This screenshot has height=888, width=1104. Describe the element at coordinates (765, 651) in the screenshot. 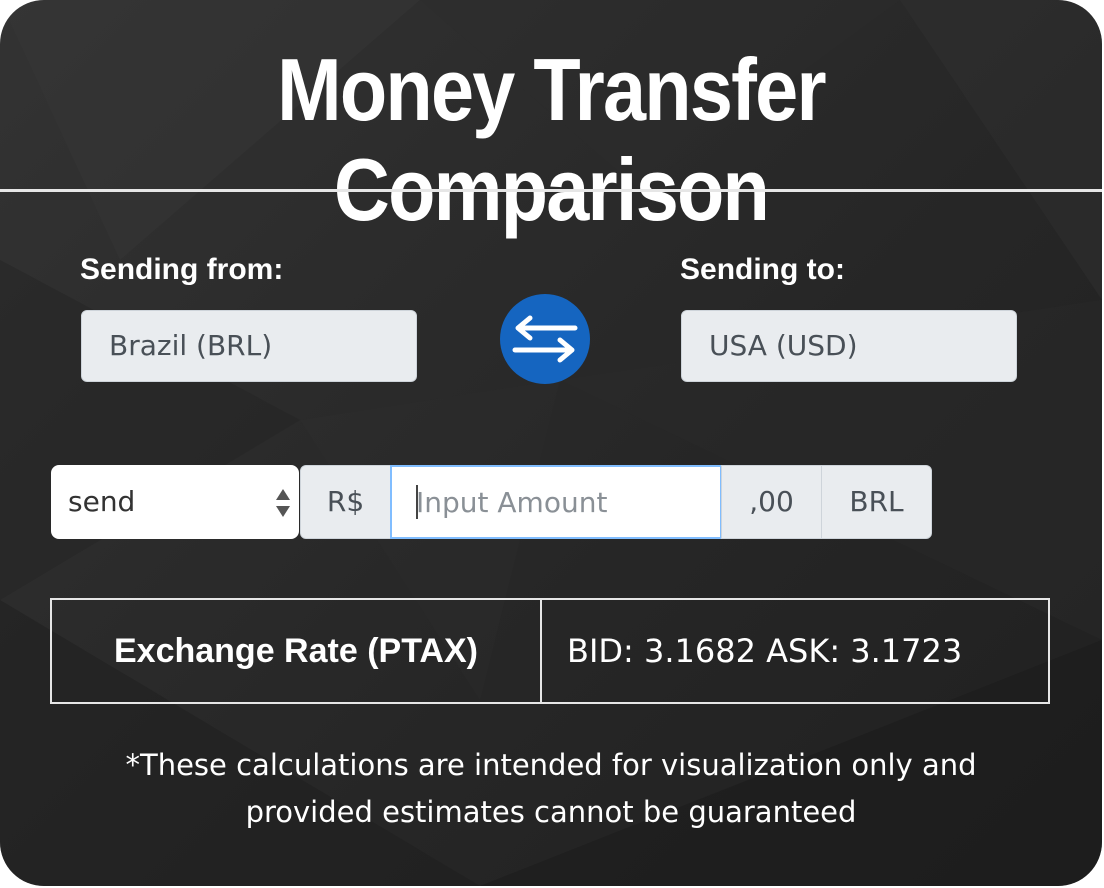

I see `exchange-rate-value: BID: 3.1682 ASK: 3.1723` at that location.